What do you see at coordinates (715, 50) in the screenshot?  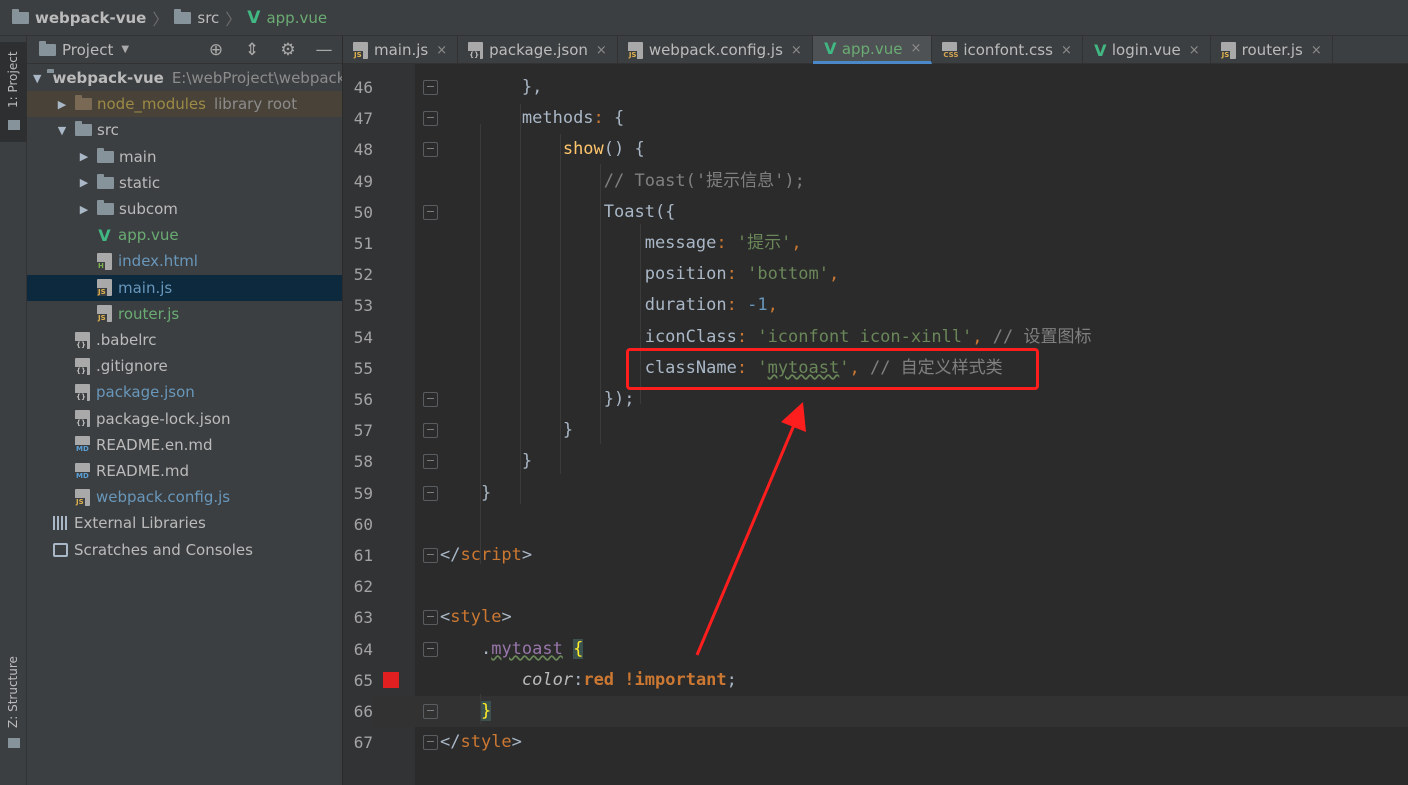 I see `editor-tab: JS webpack.config.js ×` at bounding box center [715, 50].